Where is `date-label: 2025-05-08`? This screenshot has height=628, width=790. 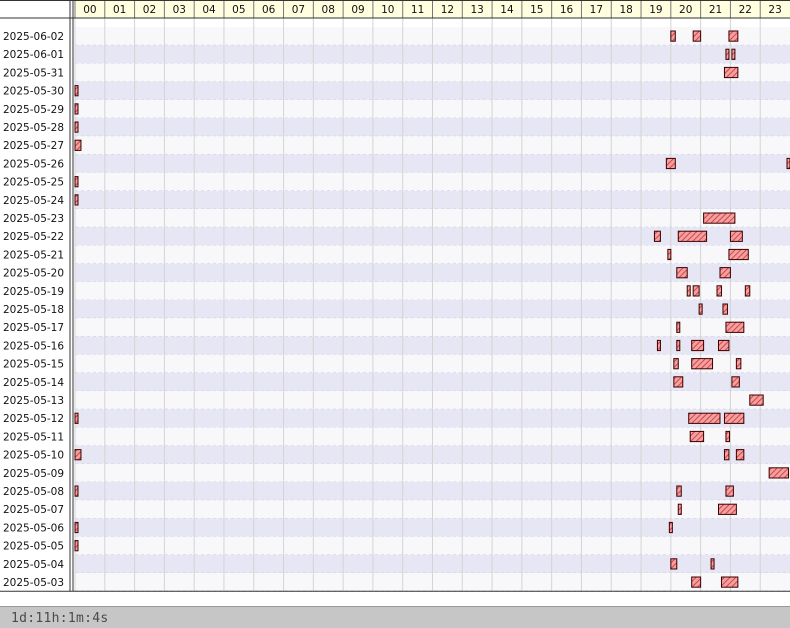
date-label: 2025-05-08 is located at coordinates (33, 492).